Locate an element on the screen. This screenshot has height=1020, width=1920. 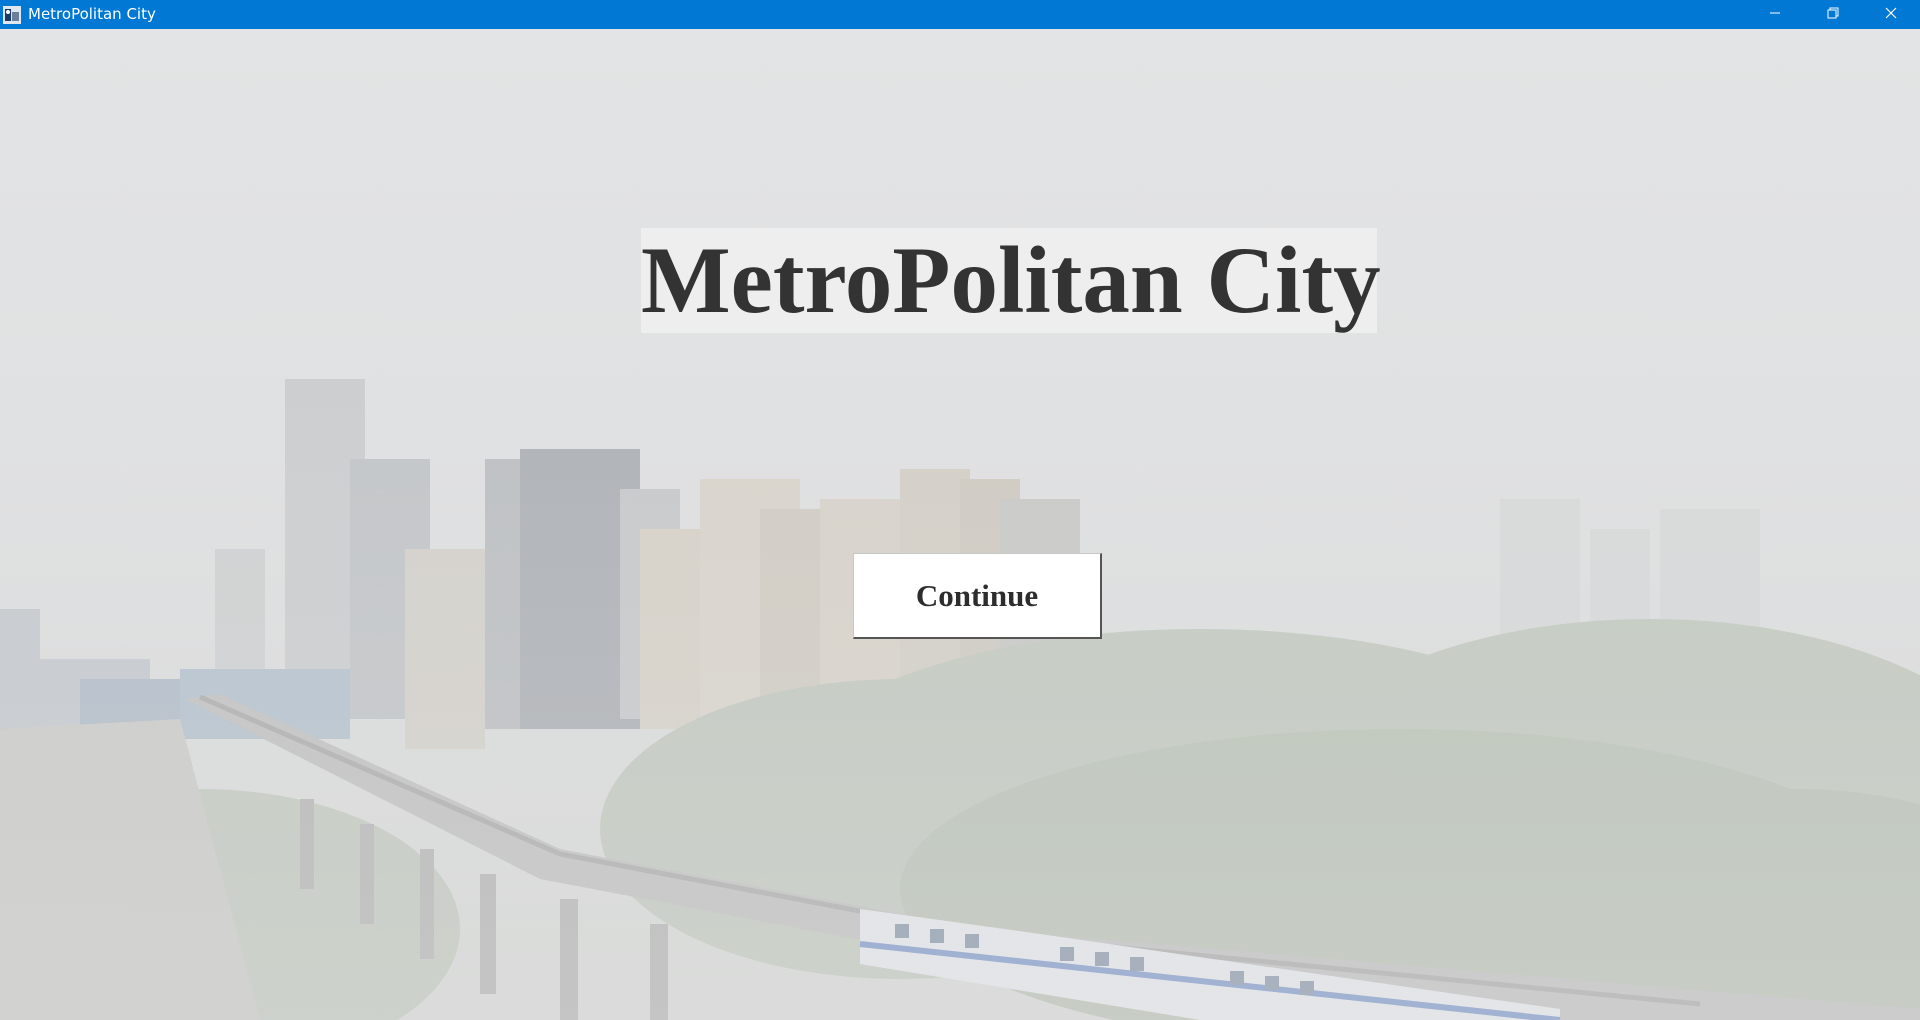
restore-button is located at coordinates (1833, 14).